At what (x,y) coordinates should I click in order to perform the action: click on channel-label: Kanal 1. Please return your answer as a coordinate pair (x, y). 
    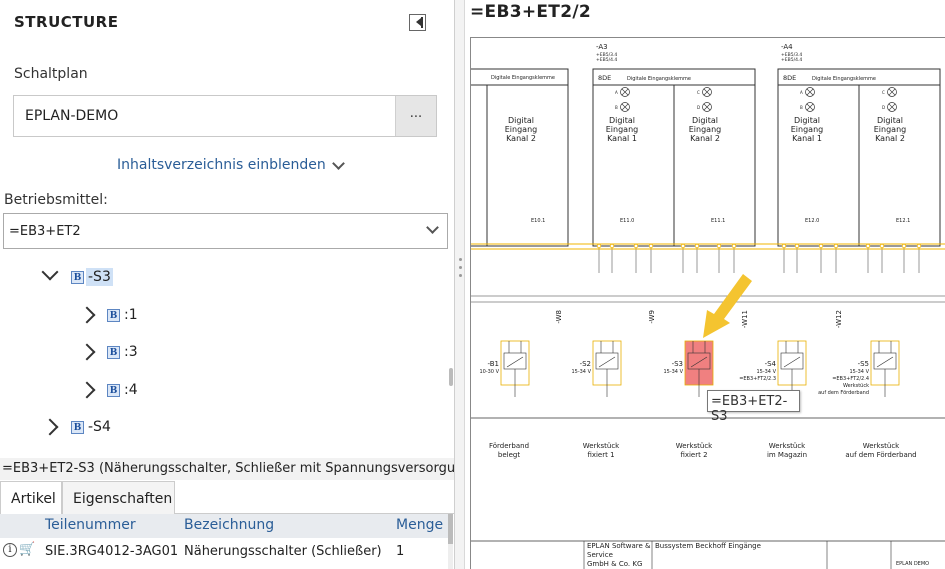
    Looking at the image, I should click on (622, 138).